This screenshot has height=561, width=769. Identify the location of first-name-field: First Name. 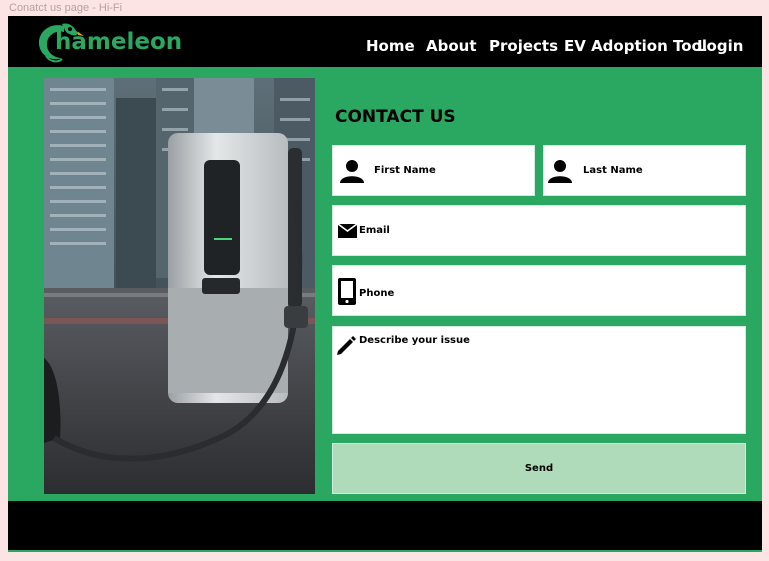
(433, 170).